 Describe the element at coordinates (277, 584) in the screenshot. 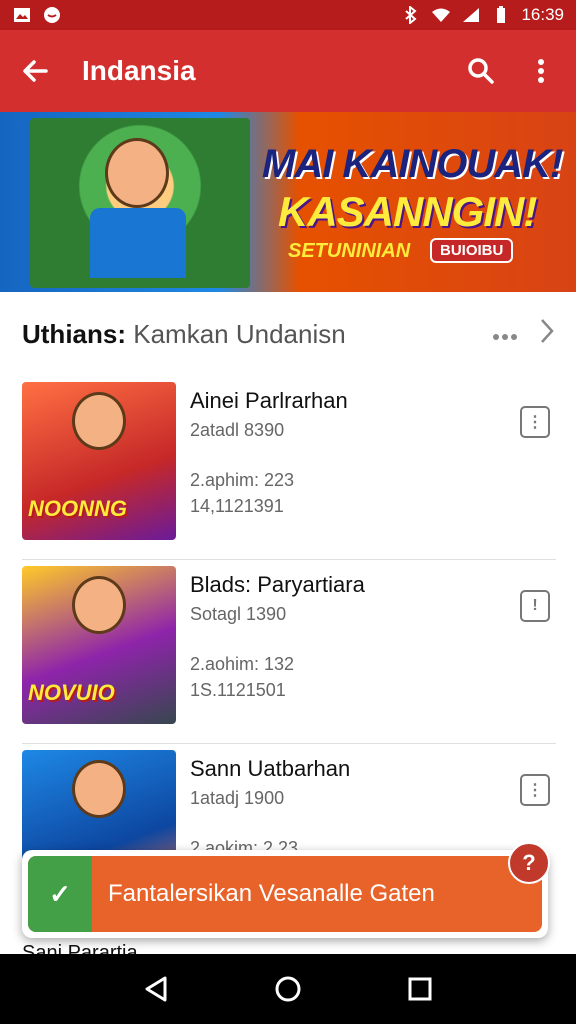

I see `item-title: Blads: Paryartiara` at that location.